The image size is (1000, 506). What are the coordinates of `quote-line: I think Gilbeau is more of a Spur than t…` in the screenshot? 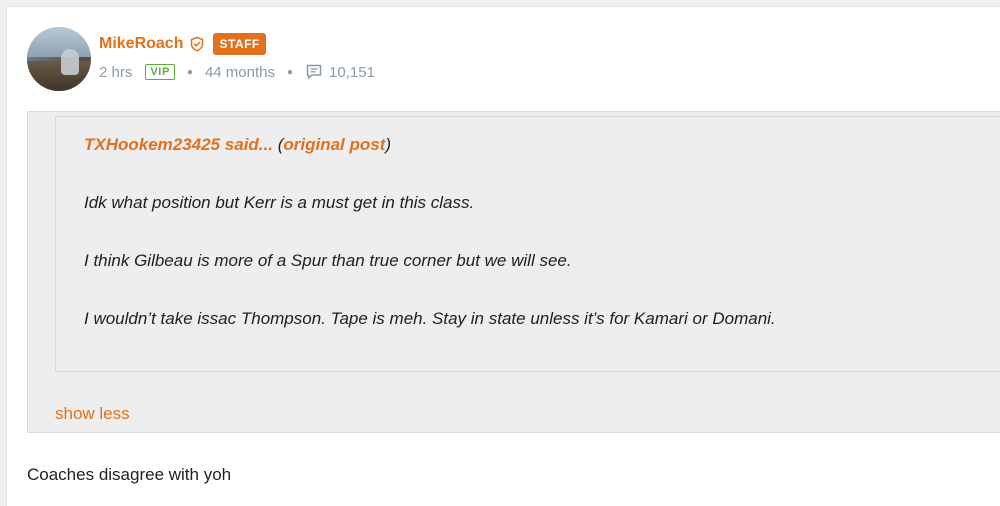 It's located at (328, 260).